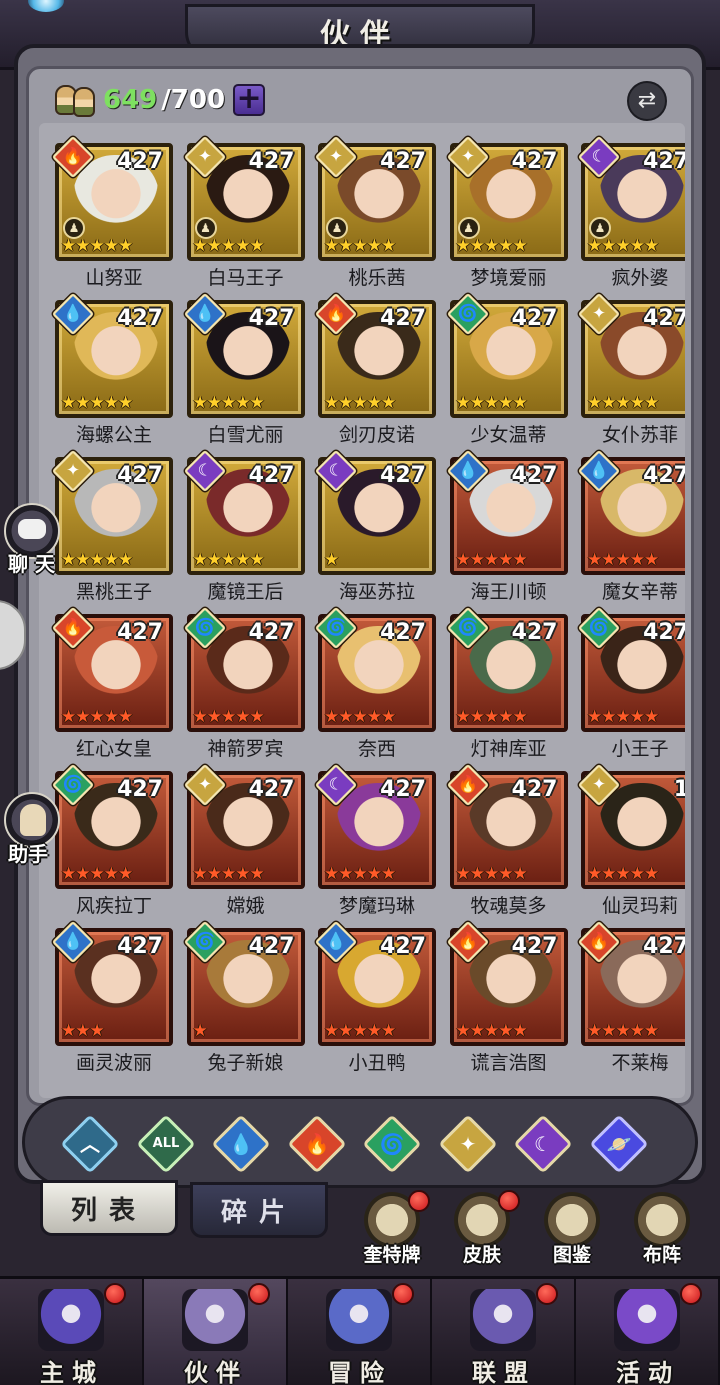 The image size is (720, 1385). I want to click on hero-name: 疯外婆, so click(640, 278).